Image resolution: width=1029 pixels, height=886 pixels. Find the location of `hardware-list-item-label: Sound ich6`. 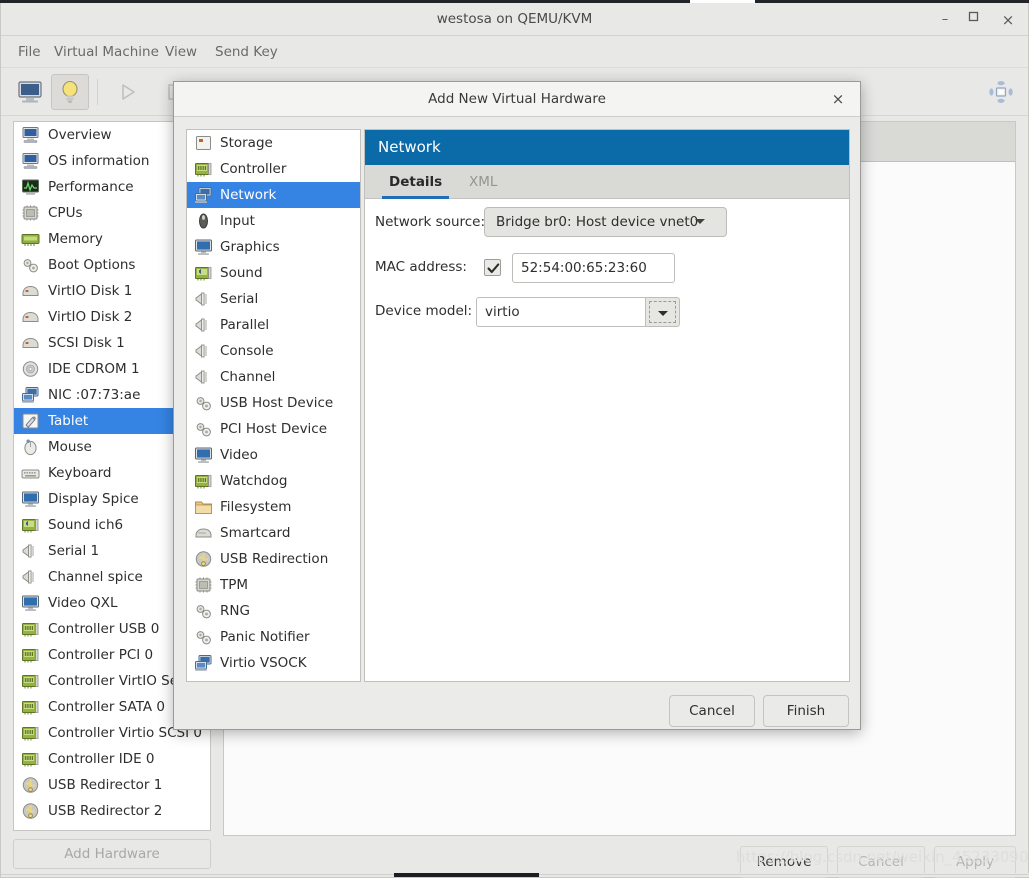

hardware-list-item-label: Sound ich6 is located at coordinates (86, 525).